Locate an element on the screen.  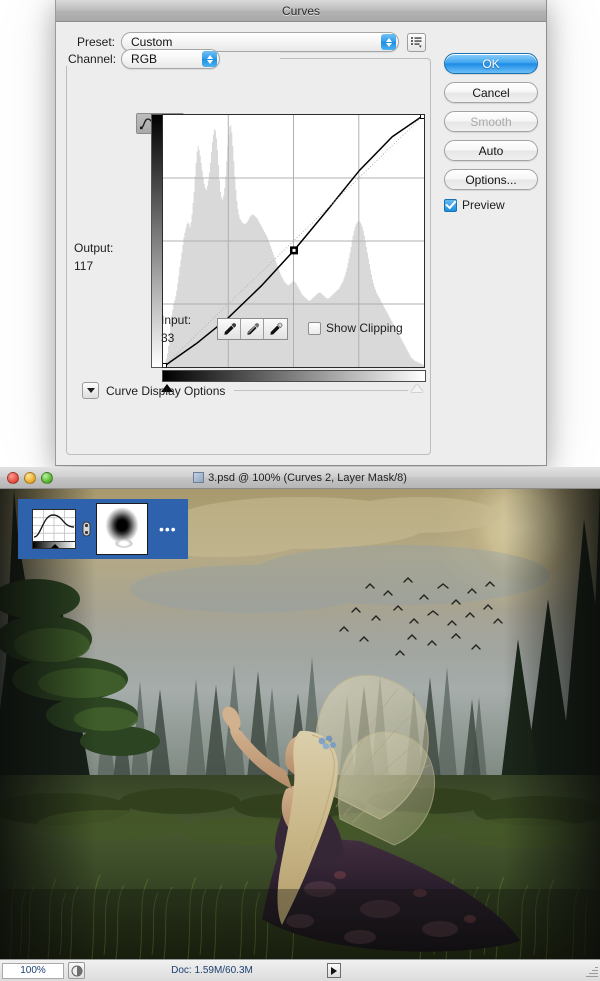
cancel-button: Cancel is located at coordinates (491, 92).